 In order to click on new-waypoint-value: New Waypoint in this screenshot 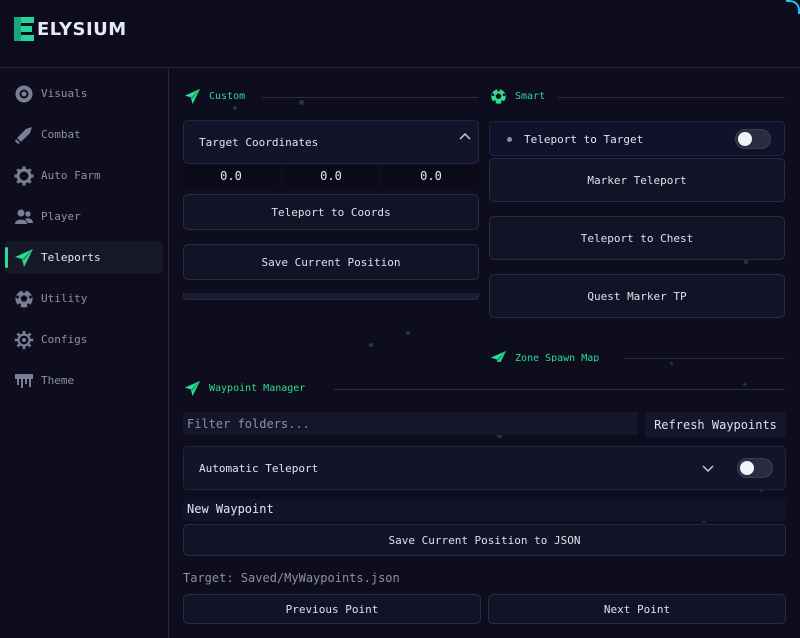, I will do `click(230, 509)`.